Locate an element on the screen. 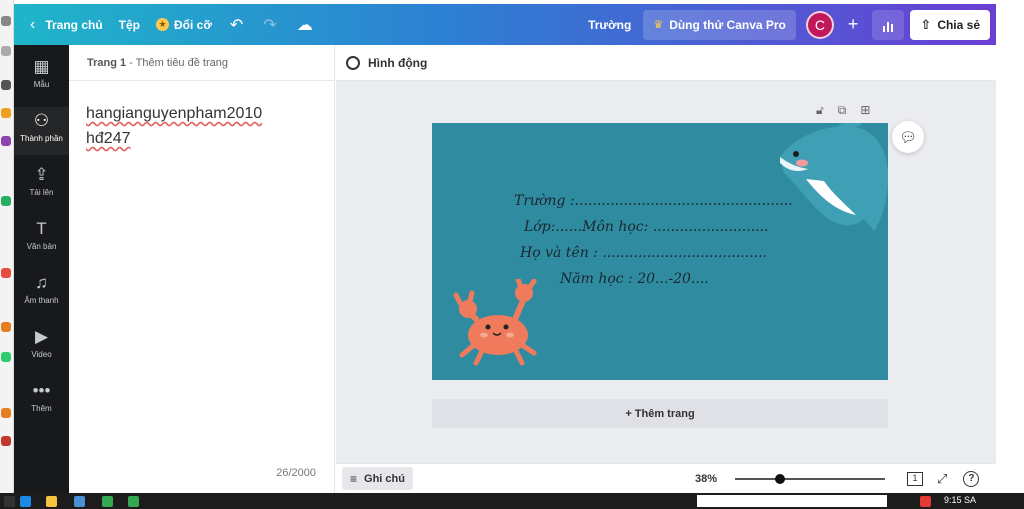 The width and height of the screenshot is (1024, 509). crab-illustration is located at coordinates (496, 324).